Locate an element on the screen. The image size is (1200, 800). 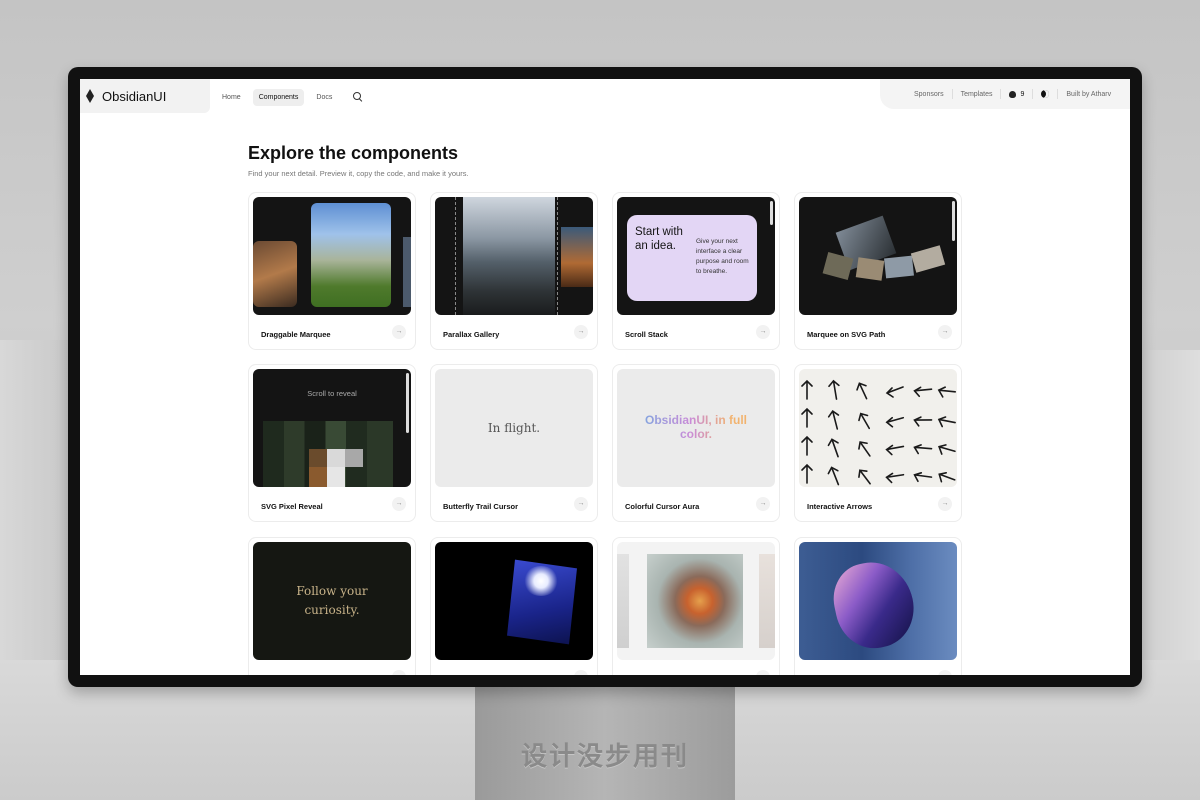
component-card: Scroll to reveal SVG Pixel Reveal → is located at coordinates (332, 443).